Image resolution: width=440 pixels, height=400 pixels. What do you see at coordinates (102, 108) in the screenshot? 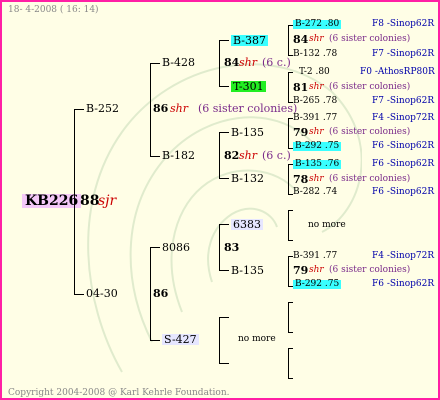
I see `sire-id: B-252` at bounding box center [102, 108].